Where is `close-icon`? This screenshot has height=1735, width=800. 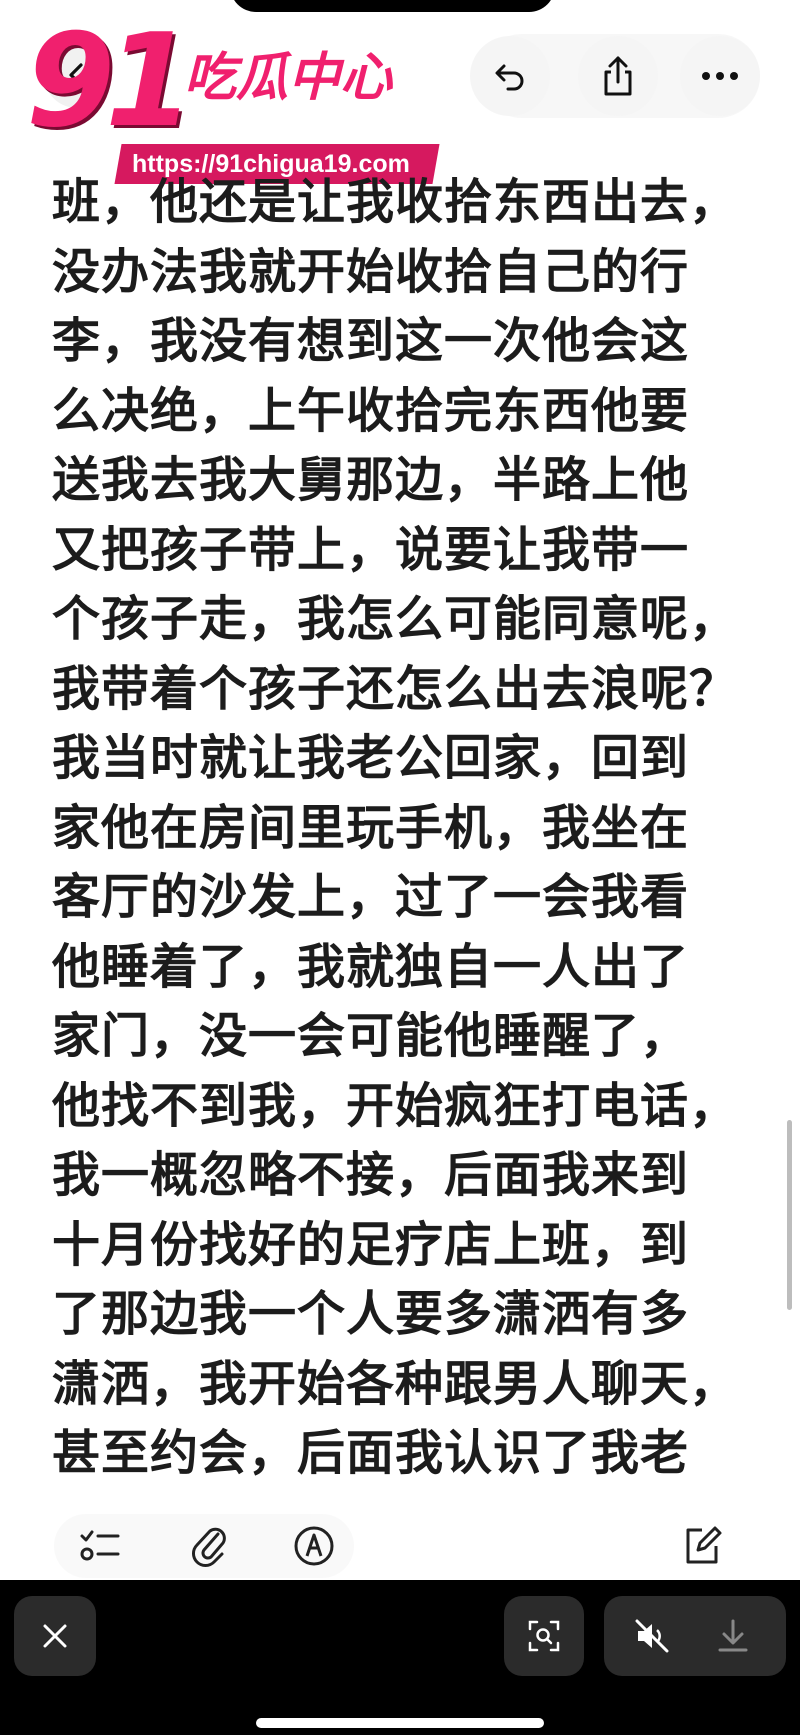
close-icon is located at coordinates (55, 1636).